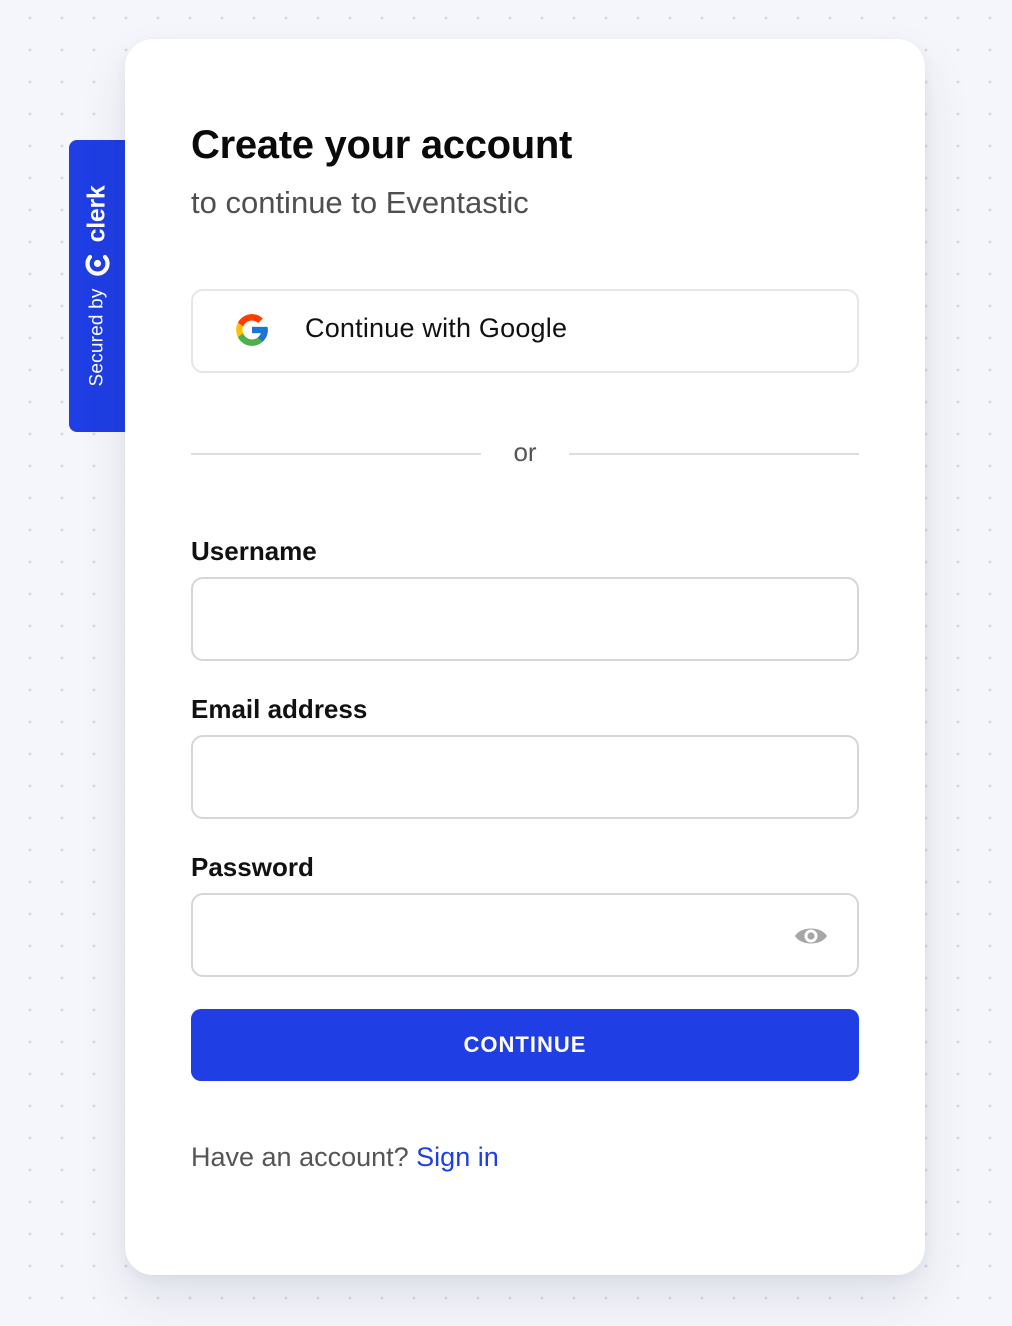  What do you see at coordinates (457, 1157) in the screenshot?
I see `sign-in-link: Sign in` at bounding box center [457, 1157].